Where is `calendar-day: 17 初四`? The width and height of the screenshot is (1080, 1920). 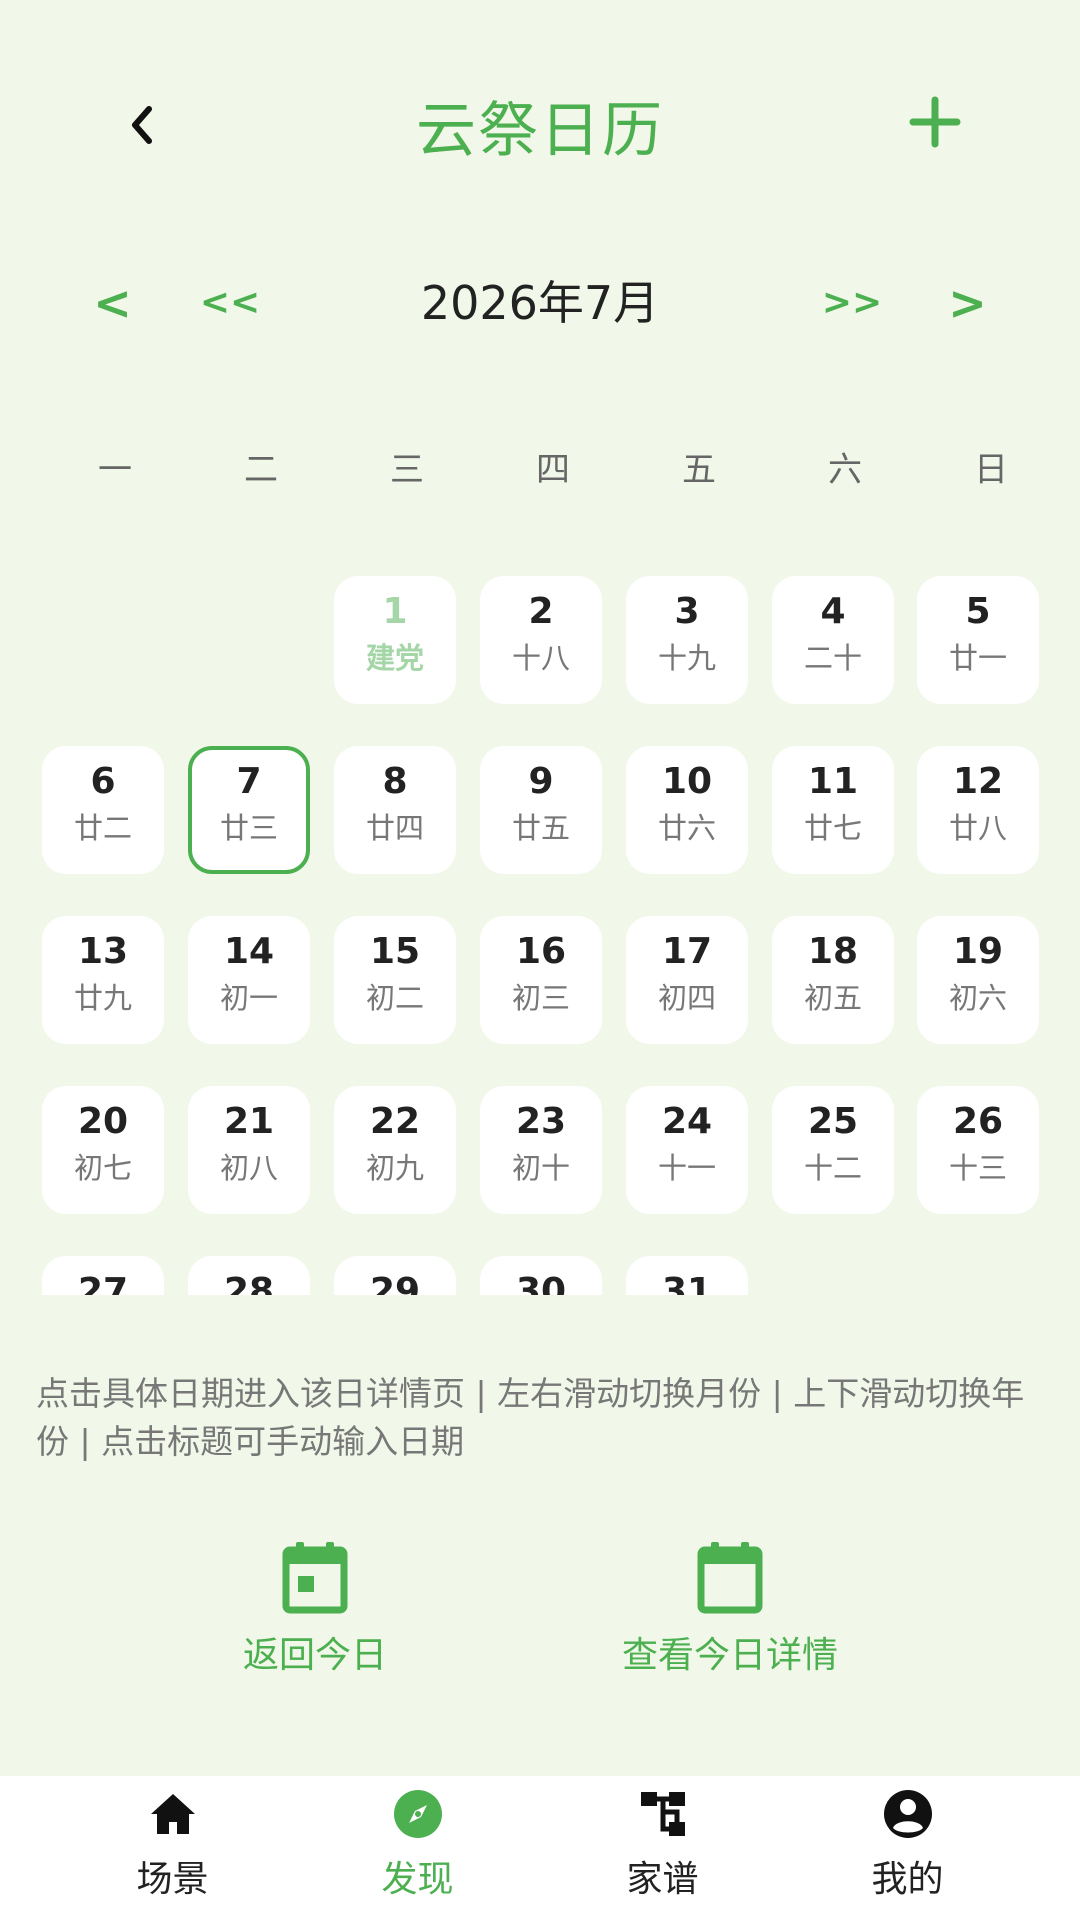 calendar-day: 17 初四 is located at coordinates (687, 980).